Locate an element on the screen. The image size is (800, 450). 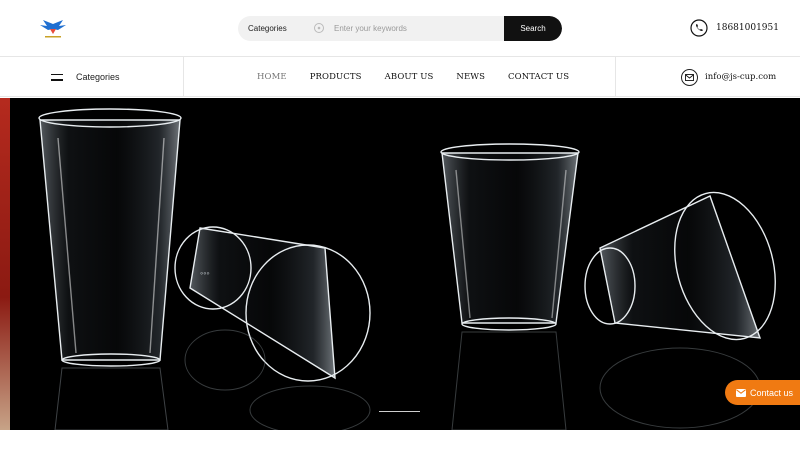
categories-menu-button: Categories is located at coordinates (79, 77).